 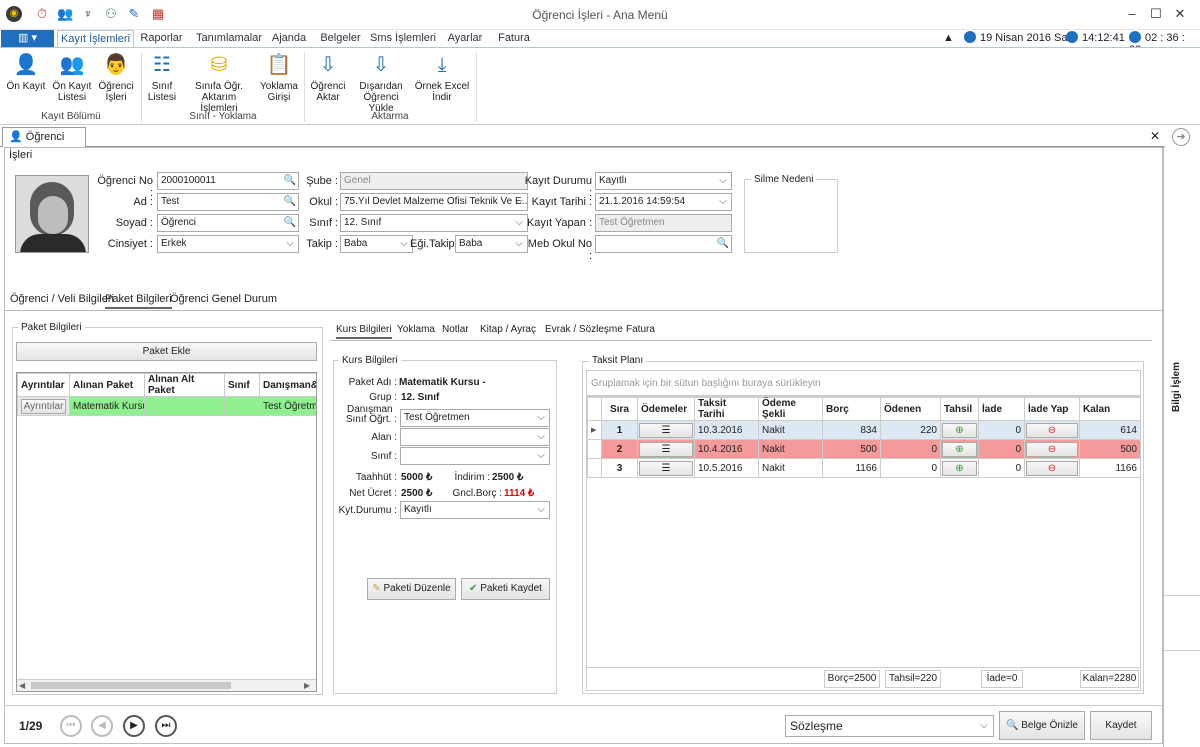 I want to click on egi-takip-select: Baba ⌵, so click(x=491, y=244).